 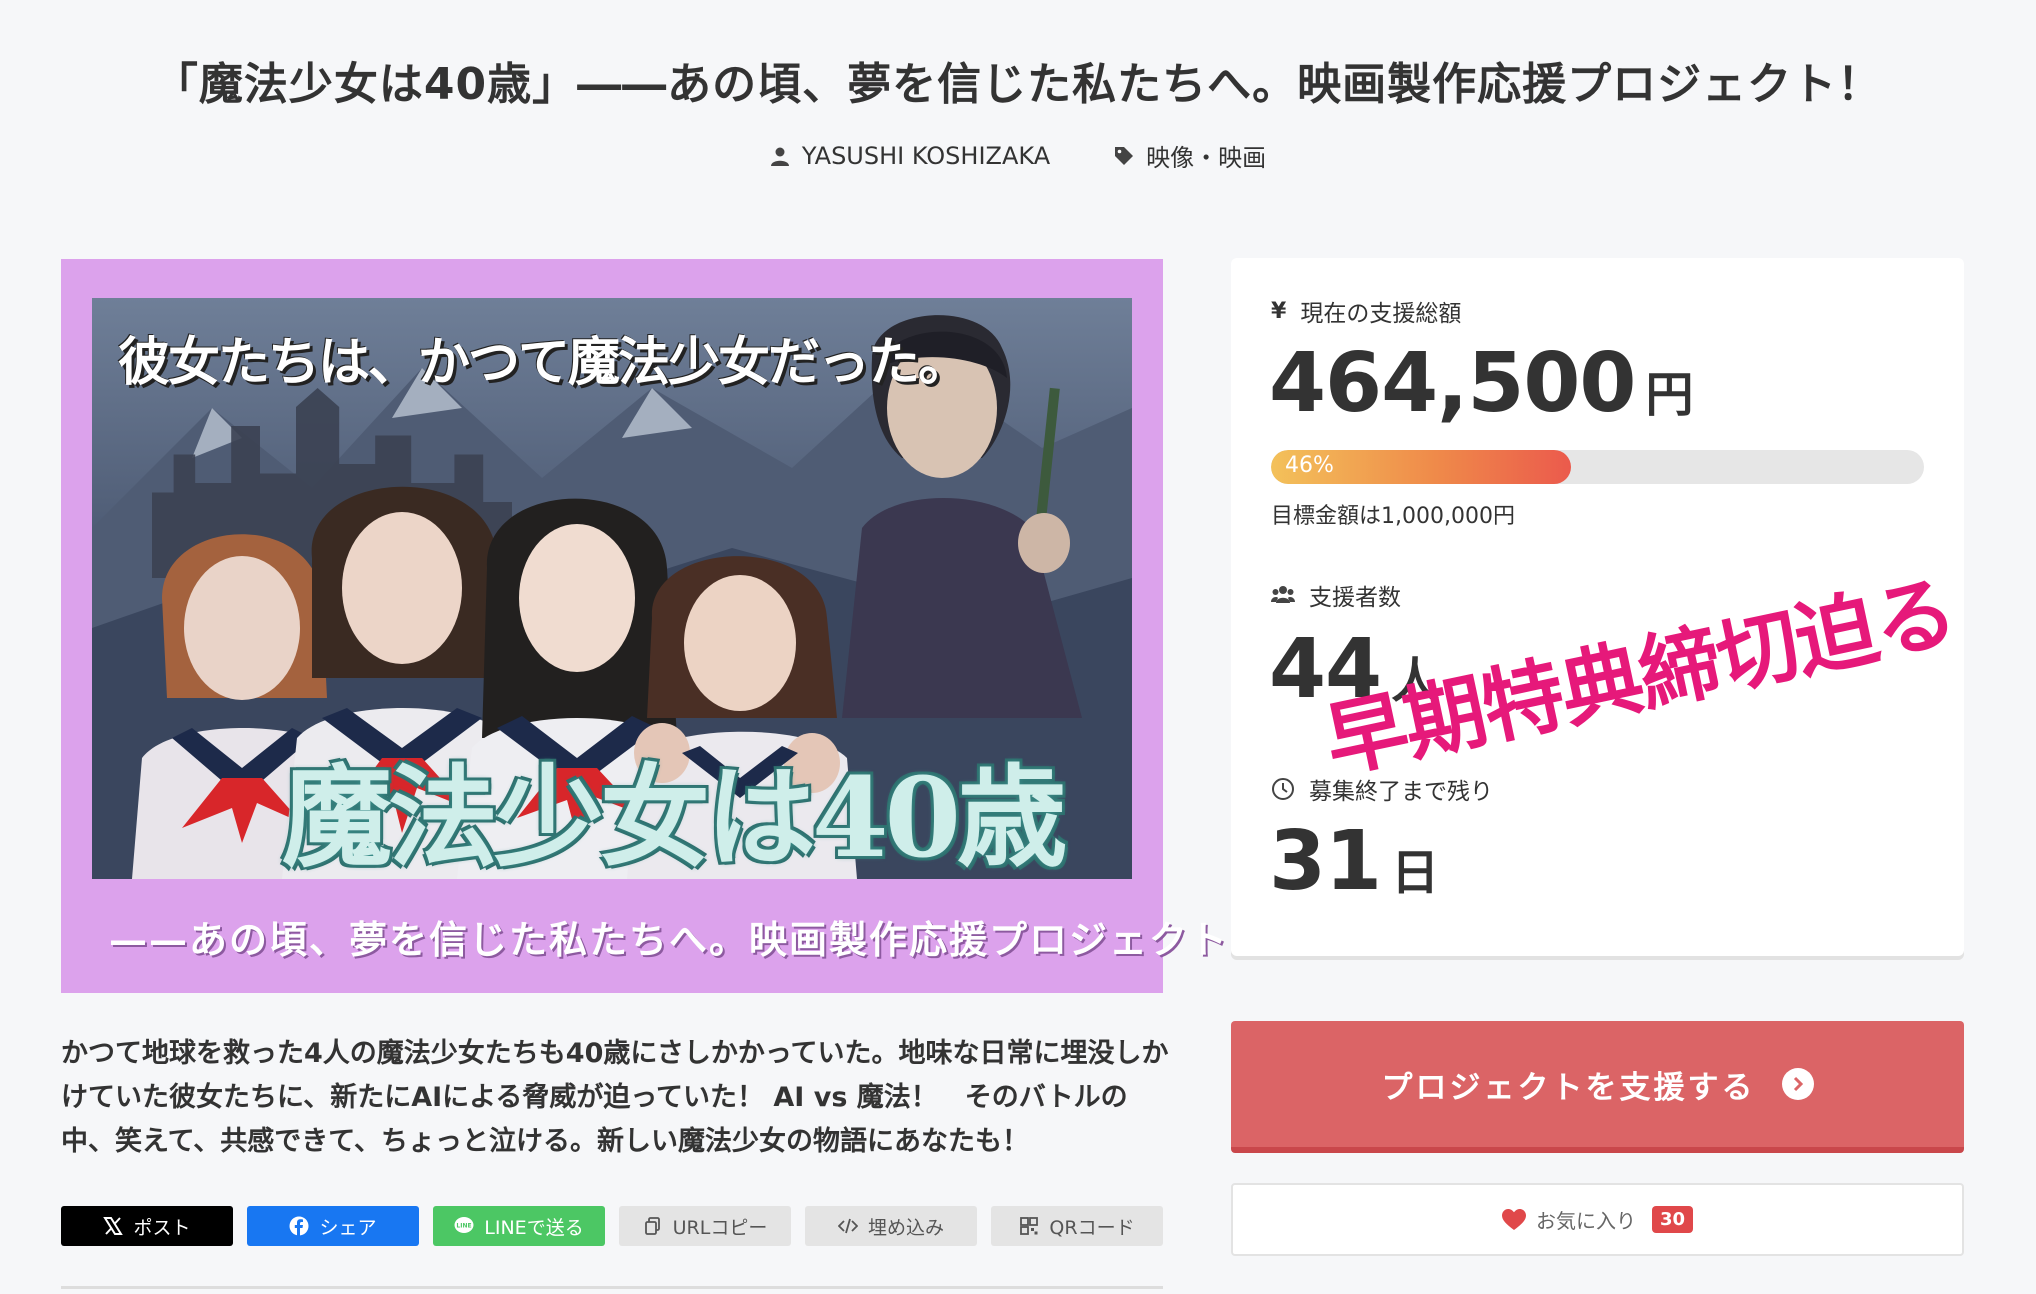 What do you see at coordinates (1415, 873) in the screenshot?
I see `remaining-unit: 日` at bounding box center [1415, 873].